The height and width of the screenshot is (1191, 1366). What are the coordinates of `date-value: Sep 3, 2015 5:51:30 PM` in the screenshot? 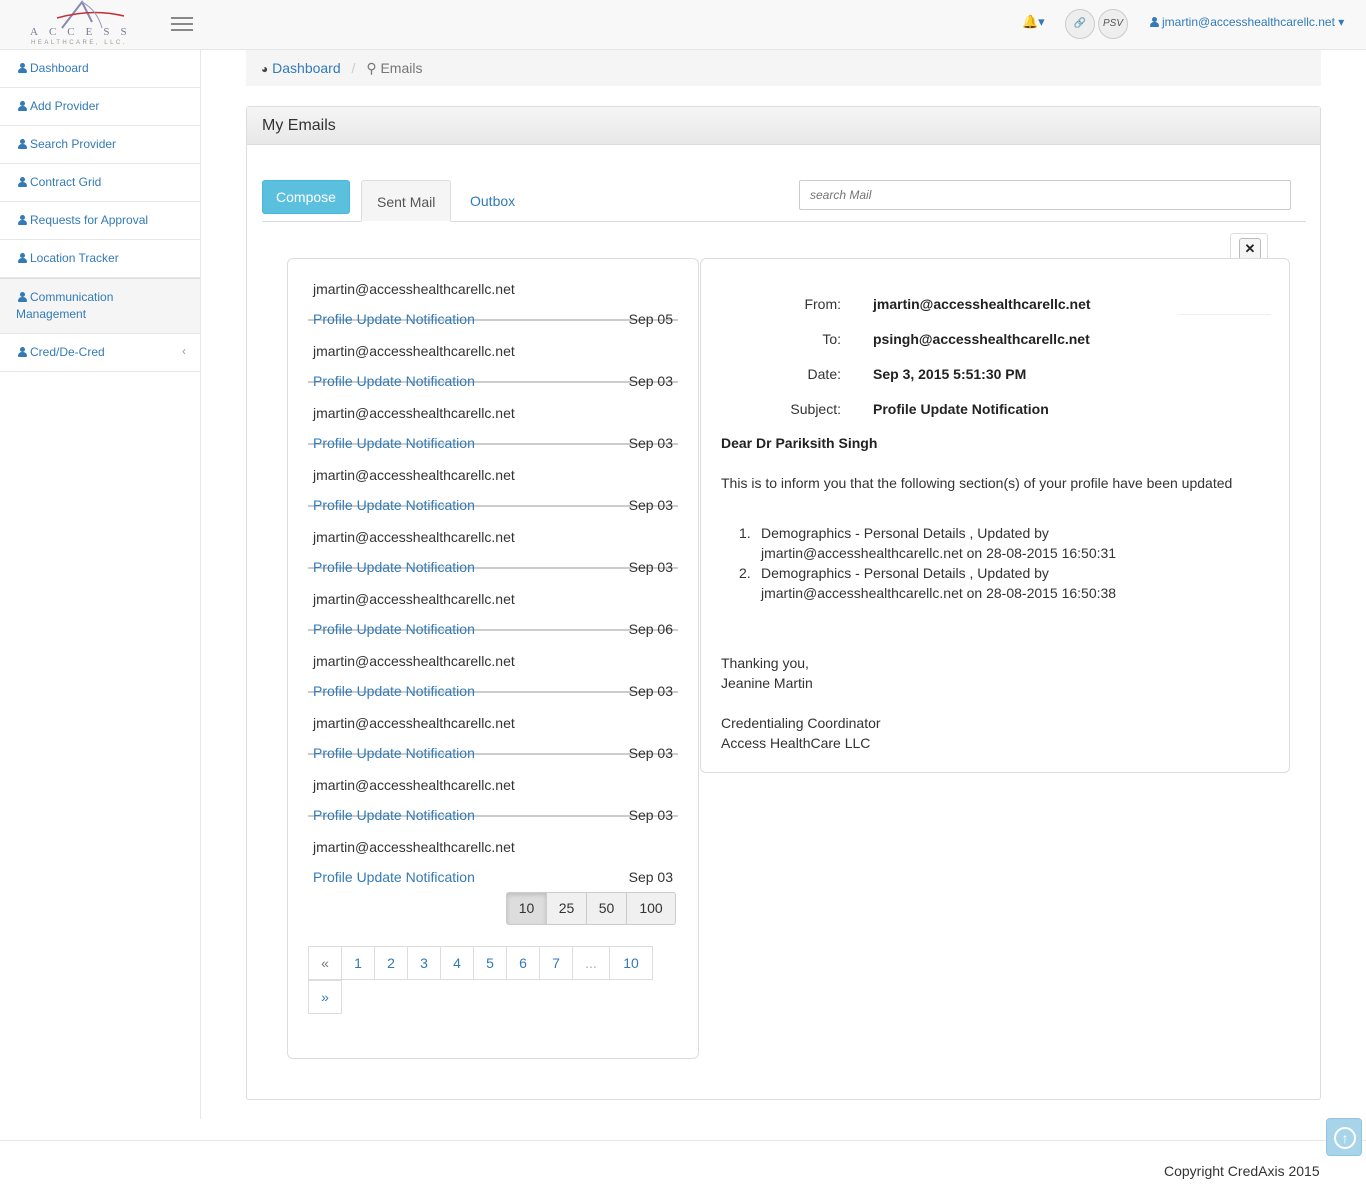 It's located at (950, 374).